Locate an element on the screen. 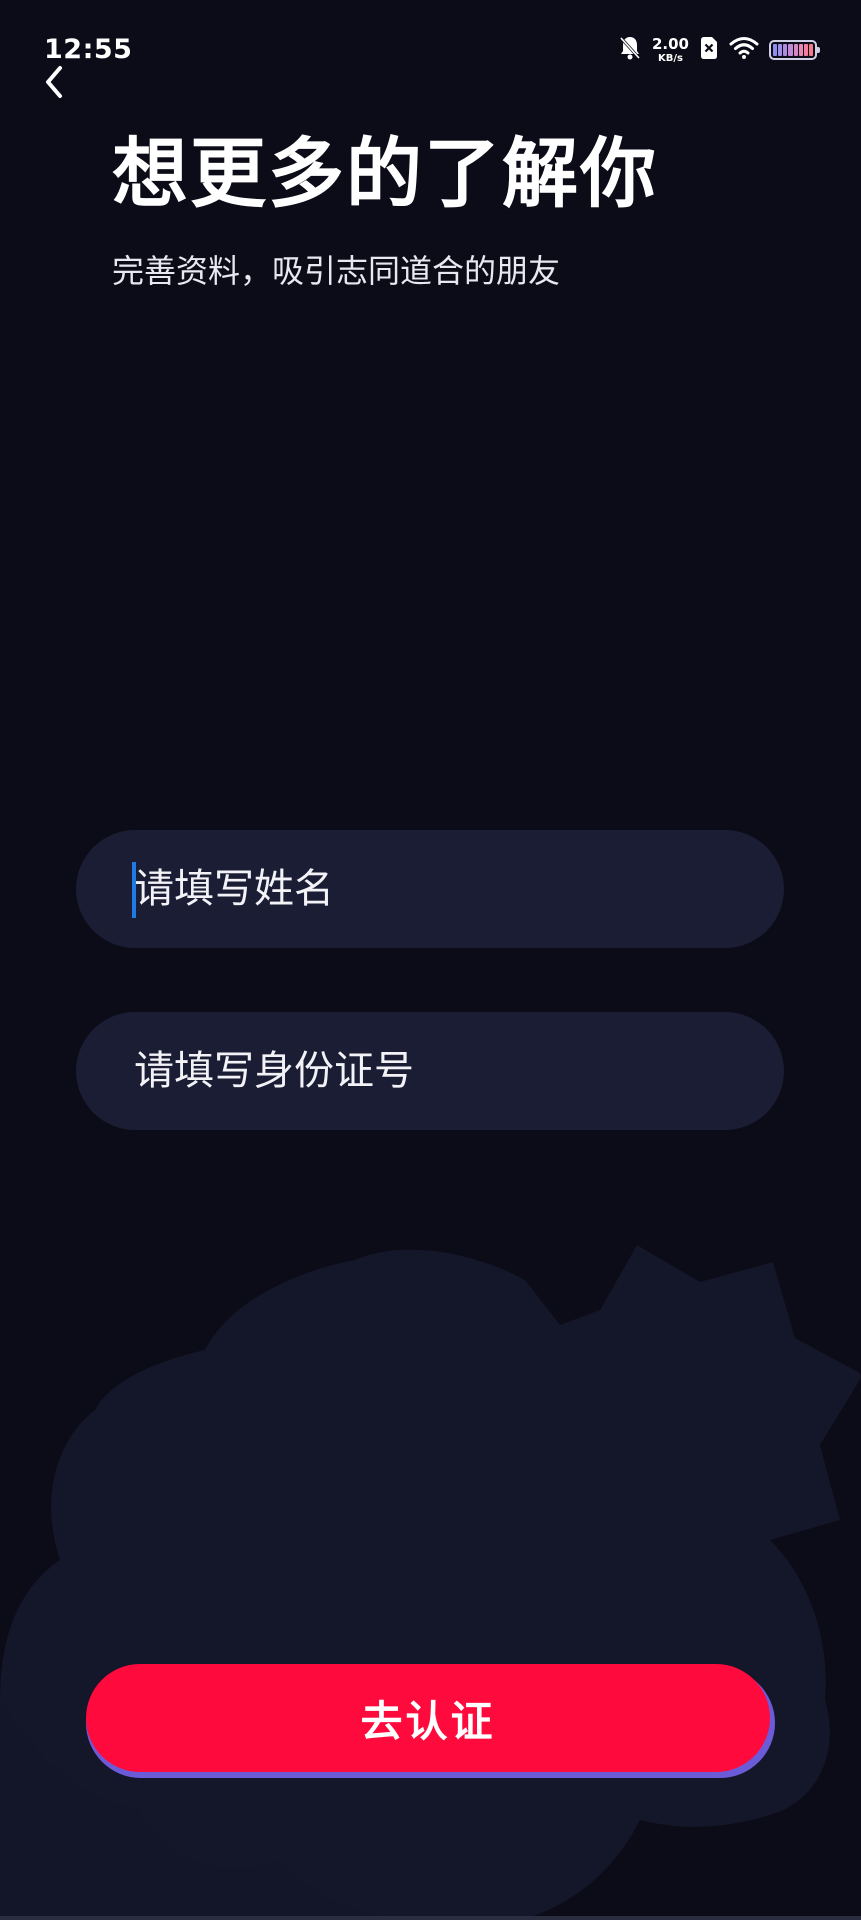  chevron-left-icon is located at coordinates (54, 82).